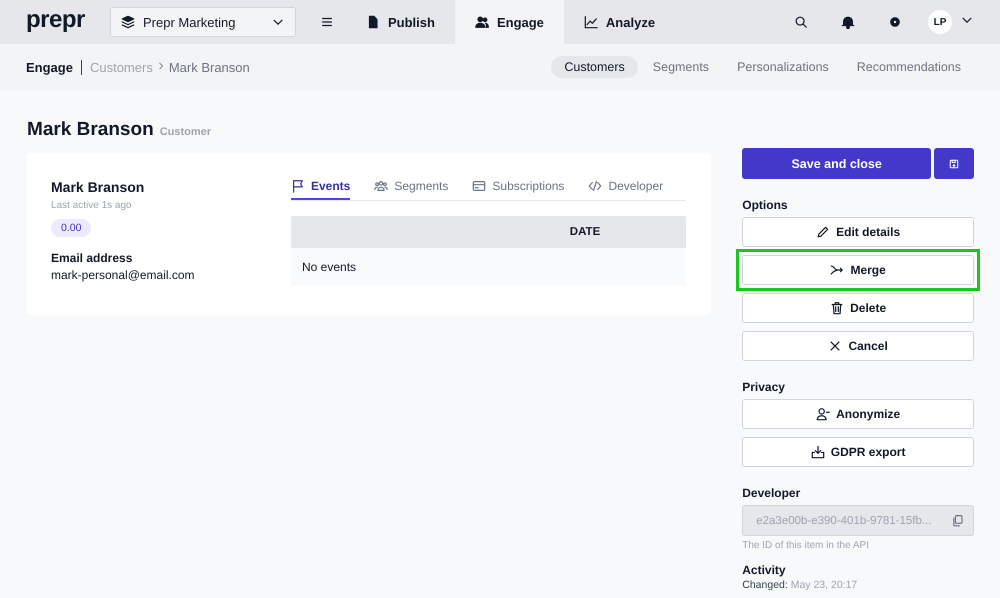 The width and height of the screenshot is (1000, 598). What do you see at coordinates (823, 232) in the screenshot?
I see `pencil-icon` at bounding box center [823, 232].